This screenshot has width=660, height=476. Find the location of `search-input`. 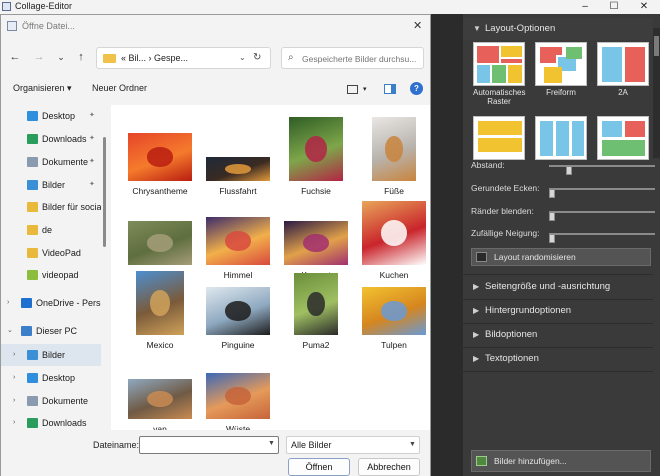

search-input is located at coordinates (362, 58).